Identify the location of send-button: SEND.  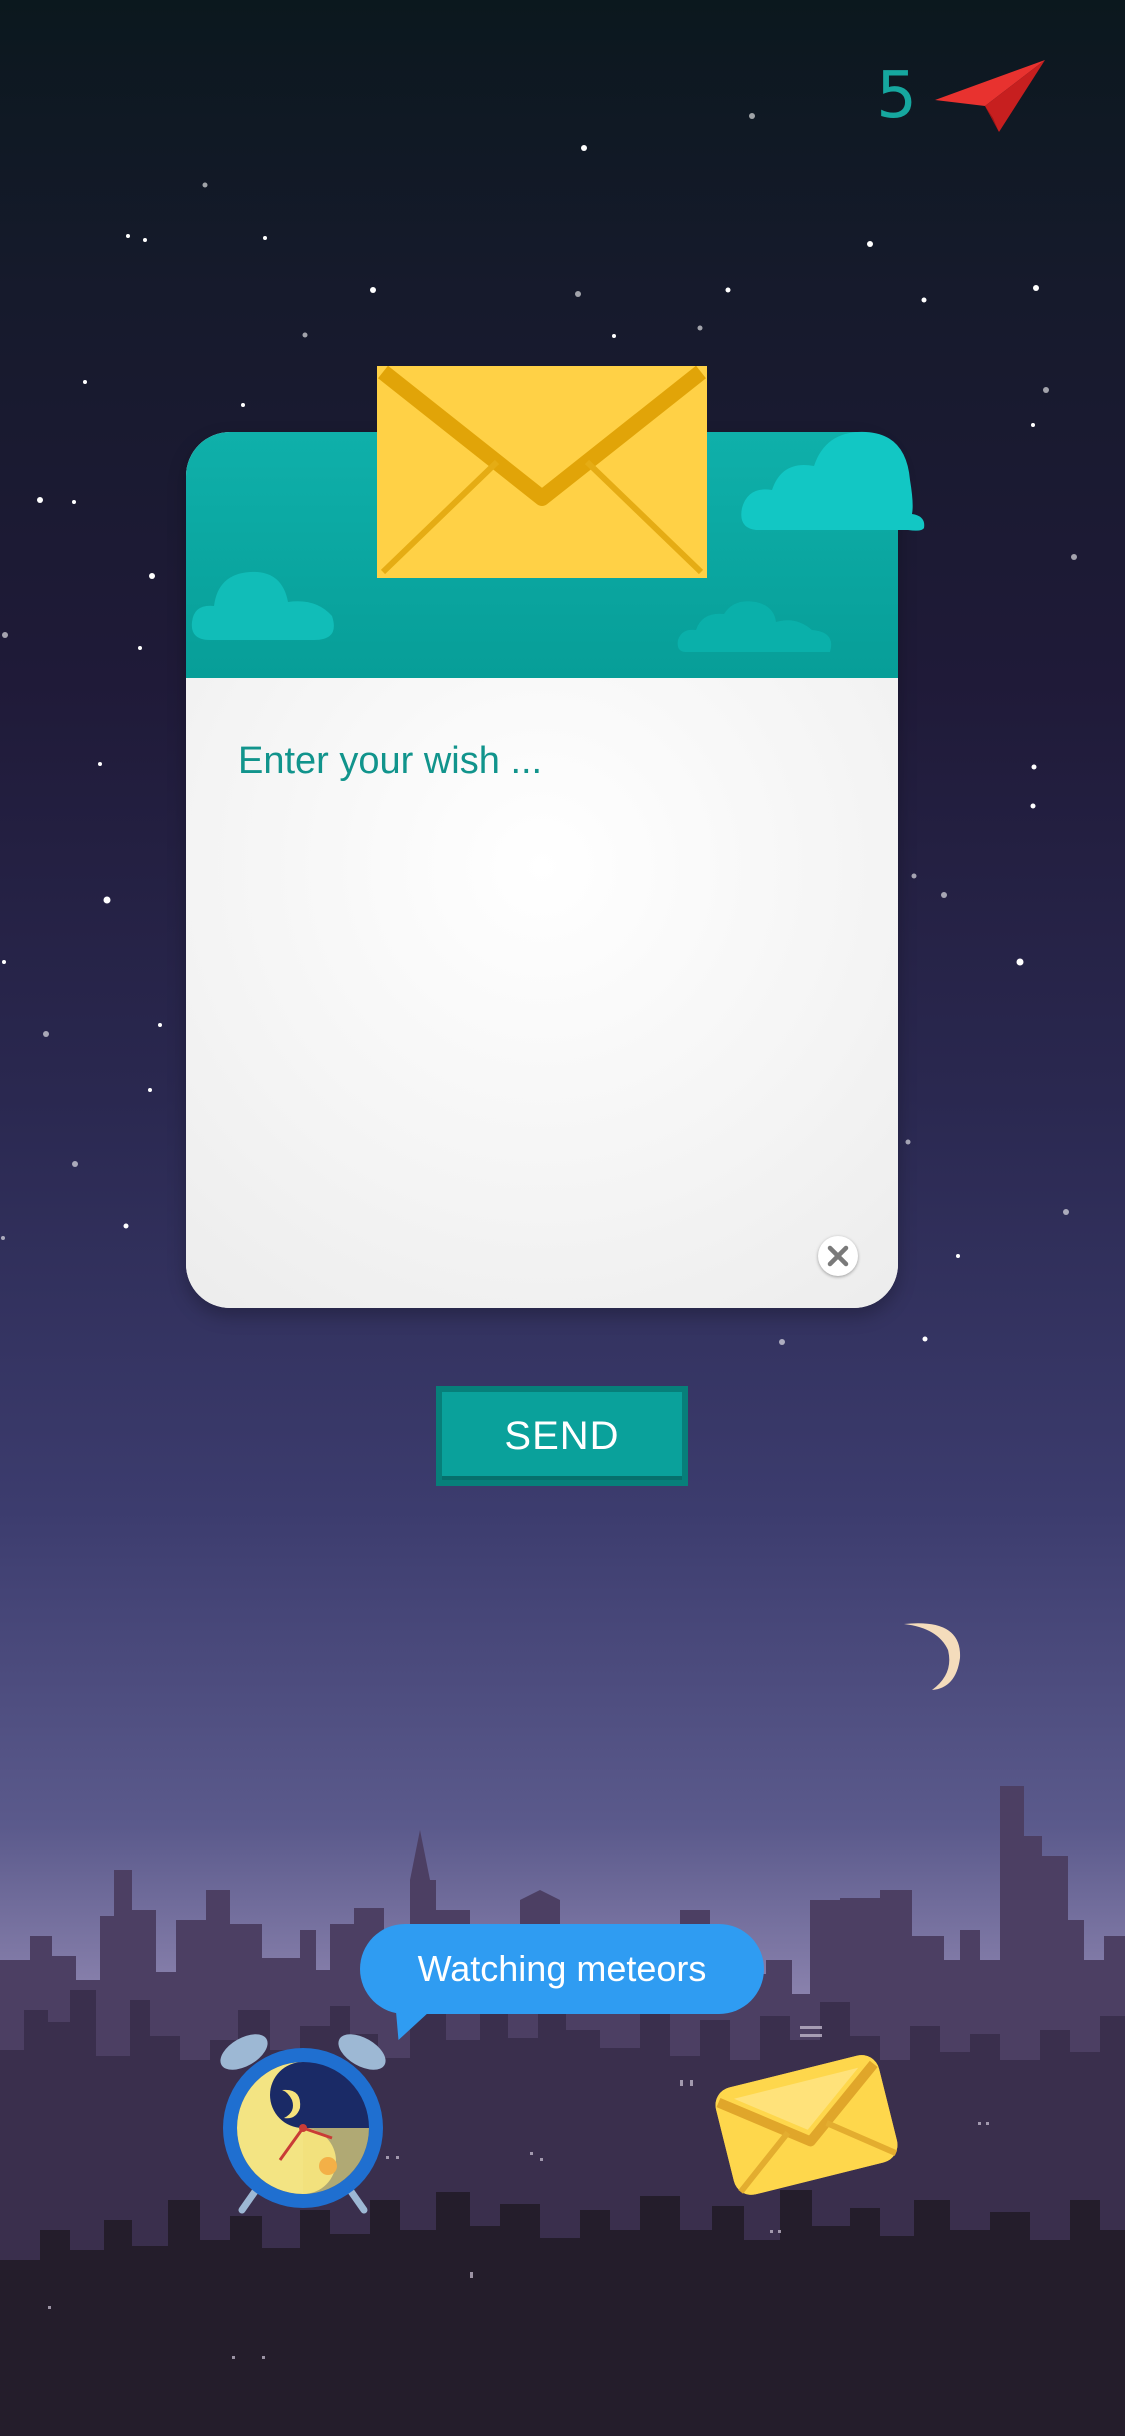
(562, 1436).